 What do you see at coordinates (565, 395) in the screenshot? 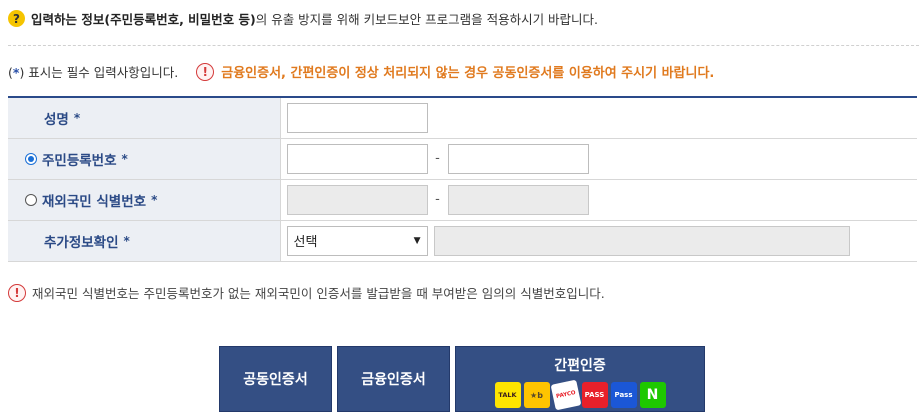
I see `payco-logo: PAYCO` at bounding box center [565, 395].